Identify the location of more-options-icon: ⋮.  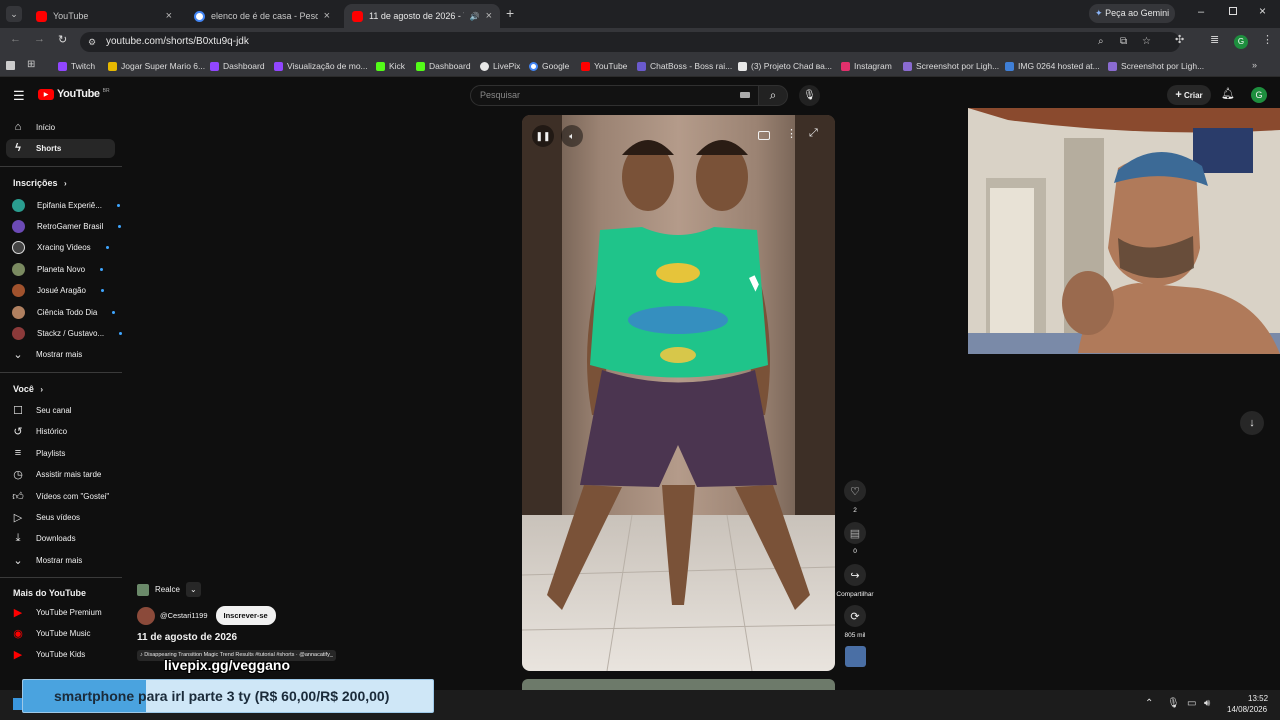
(791, 133).